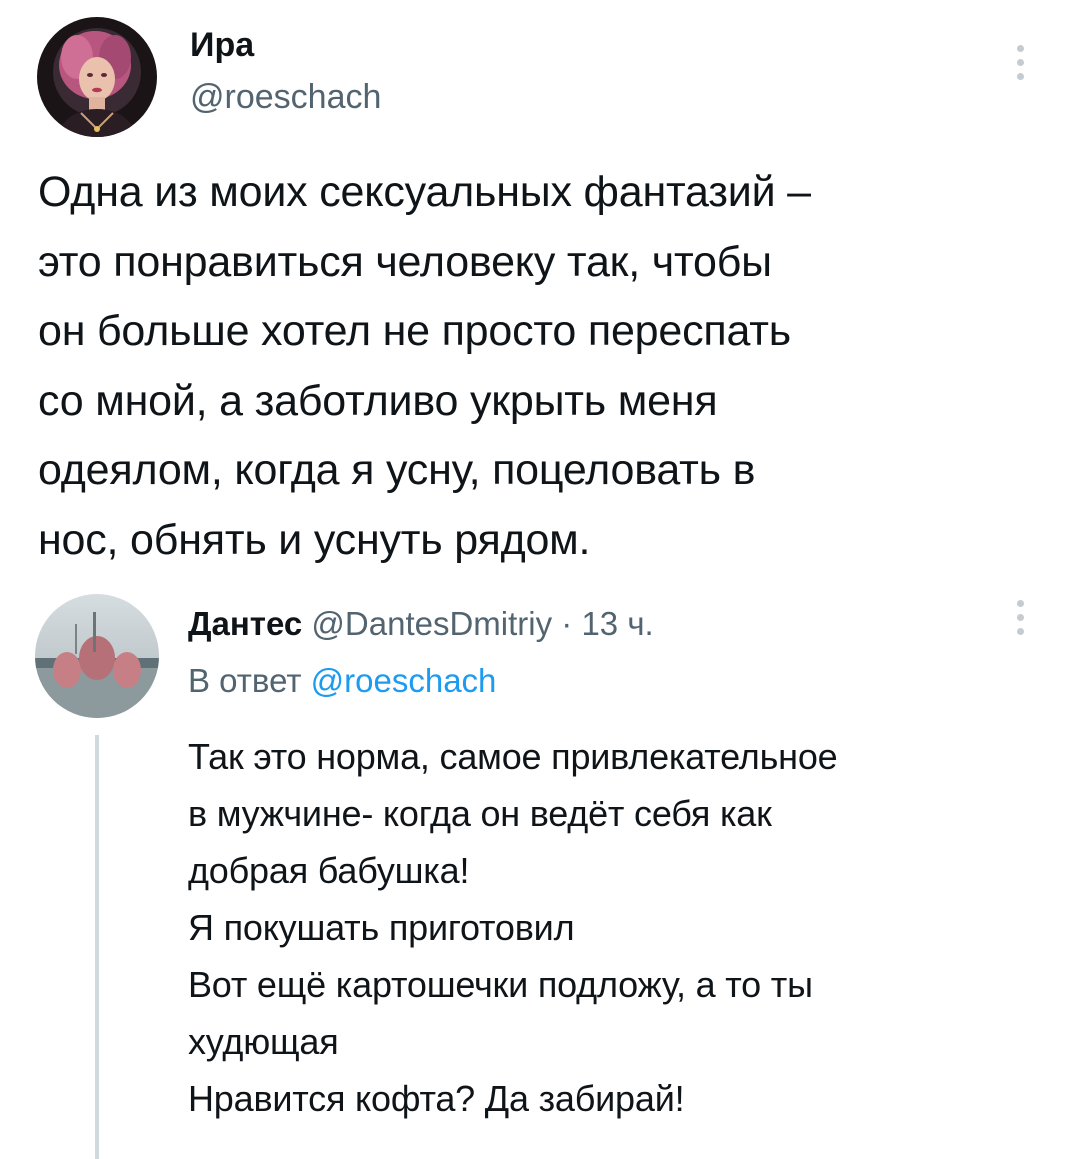  I want to click on avatar-photo, so click(97, 656).